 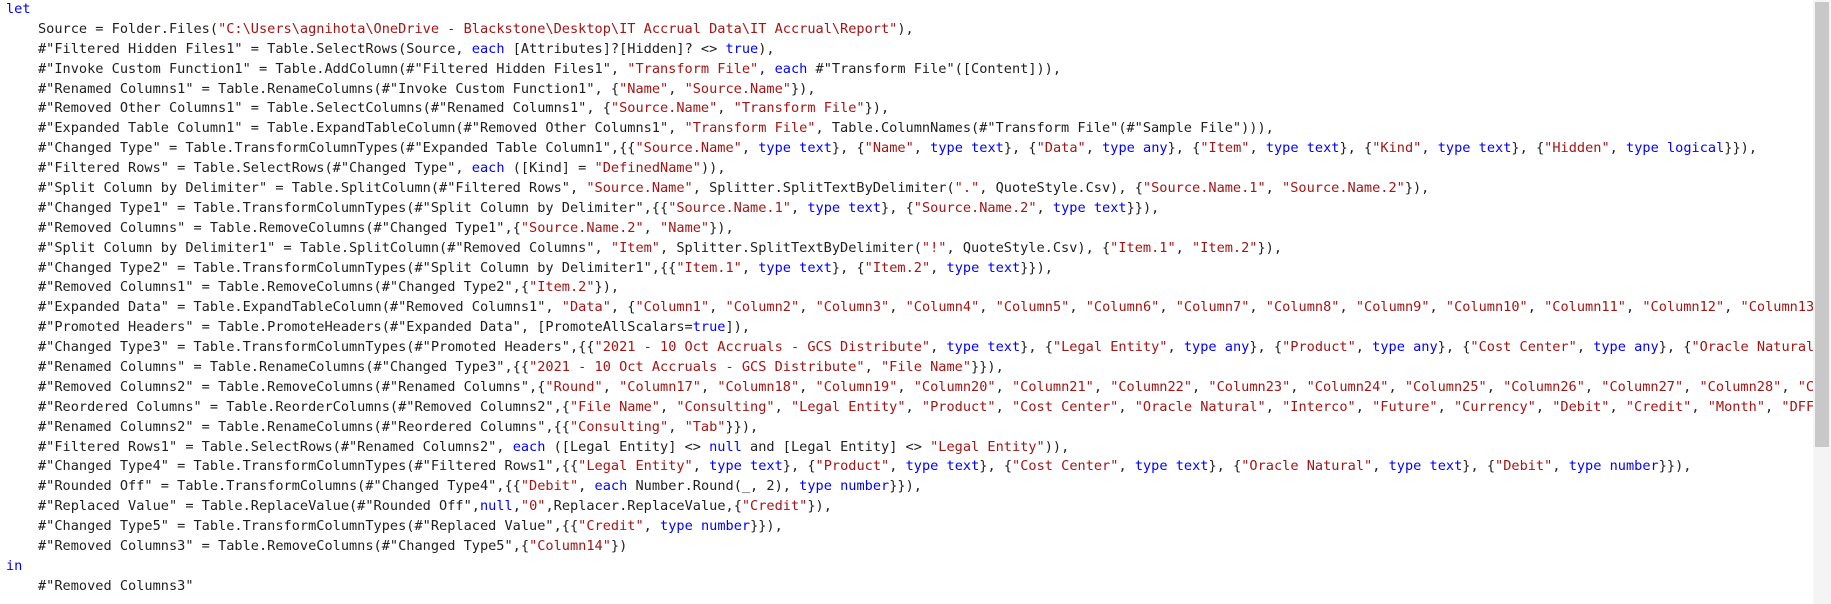 I want to click on code-token: ".", so click(x=967, y=188).